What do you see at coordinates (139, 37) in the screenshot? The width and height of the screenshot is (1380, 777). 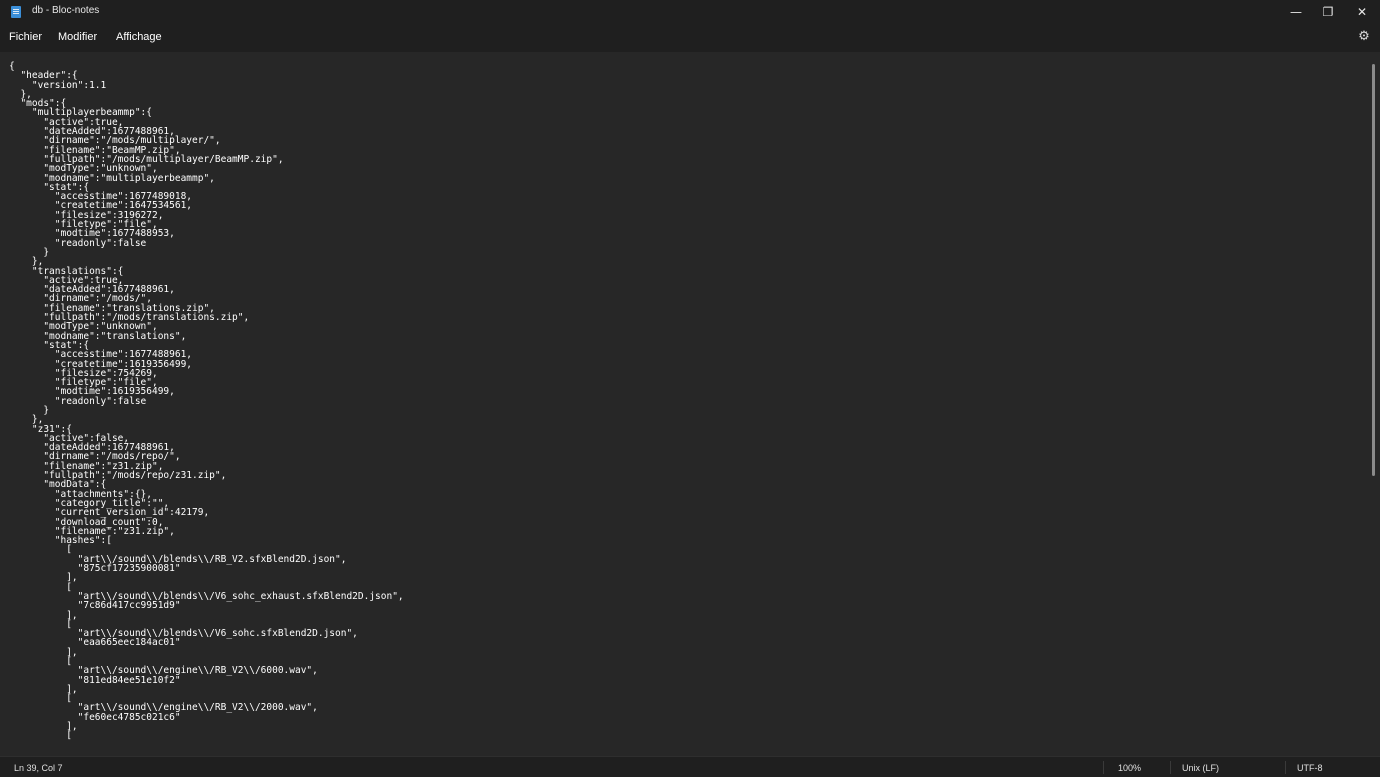 I see `menu-affichage: Affichage` at bounding box center [139, 37].